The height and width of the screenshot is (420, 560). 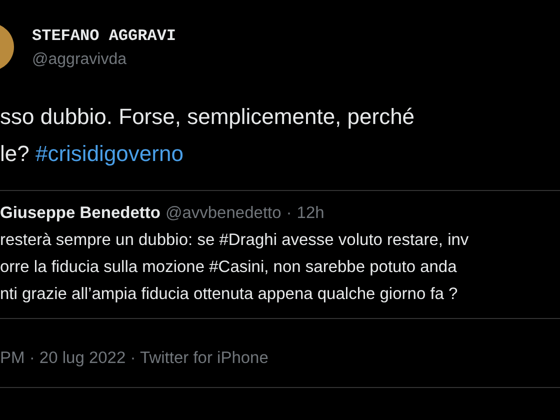 I want to click on tweet-text: sso dubbio. Forse, semplicemente, perché, so click(x=207, y=116).